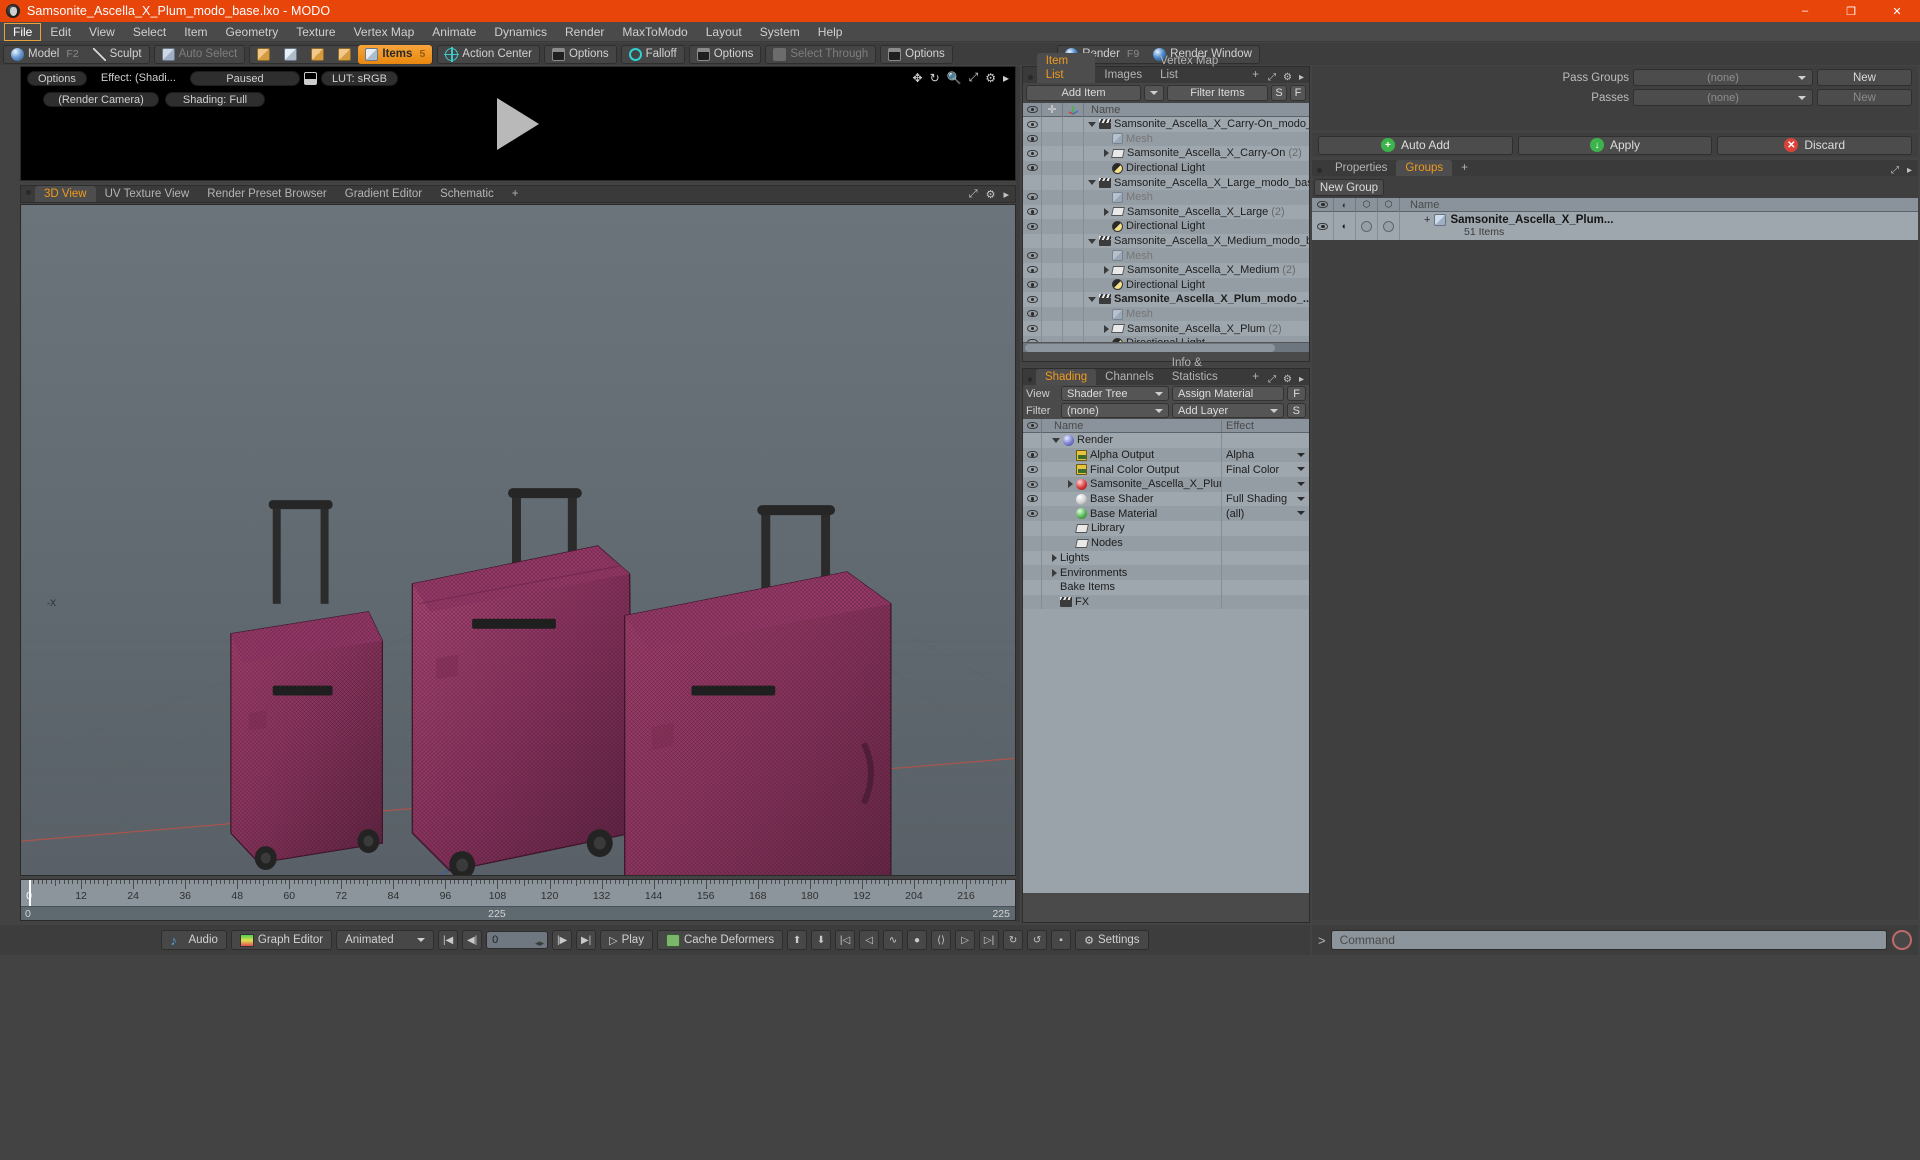 Image resolution: width=1920 pixels, height=1160 pixels. What do you see at coordinates (1255, 377) in the screenshot?
I see `tab-shading-add: +` at bounding box center [1255, 377].